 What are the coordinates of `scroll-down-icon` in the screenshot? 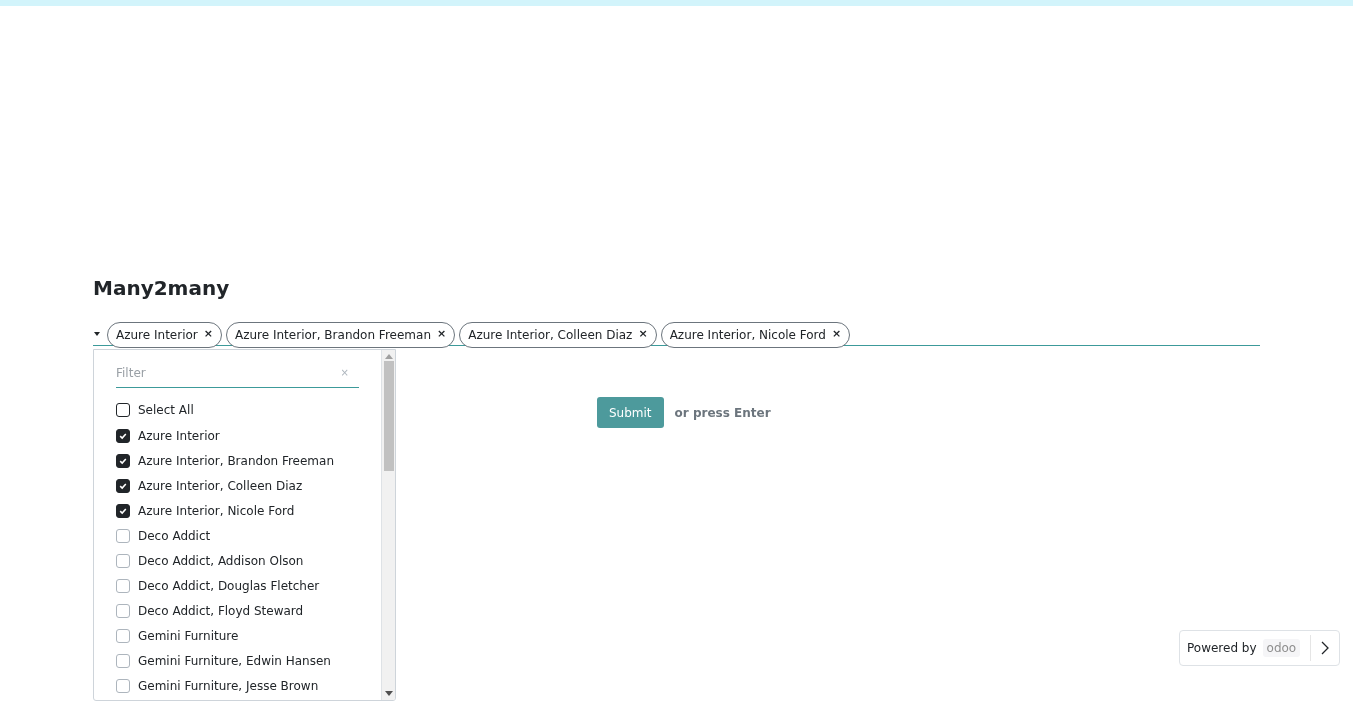 It's located at (388, 693).